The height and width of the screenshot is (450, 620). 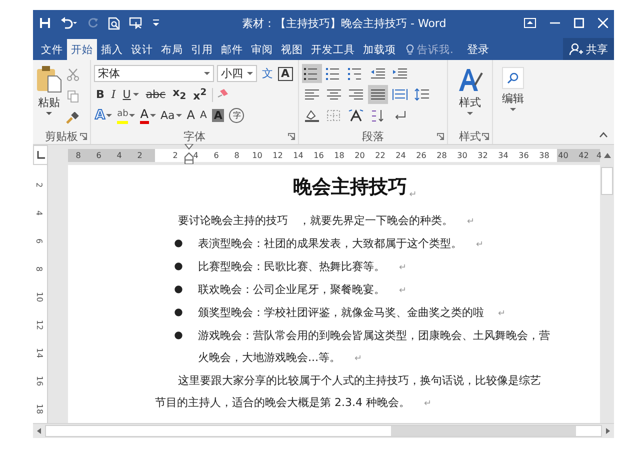 I want to click on paste-button: 粘贴, so click(x=49, y=95).